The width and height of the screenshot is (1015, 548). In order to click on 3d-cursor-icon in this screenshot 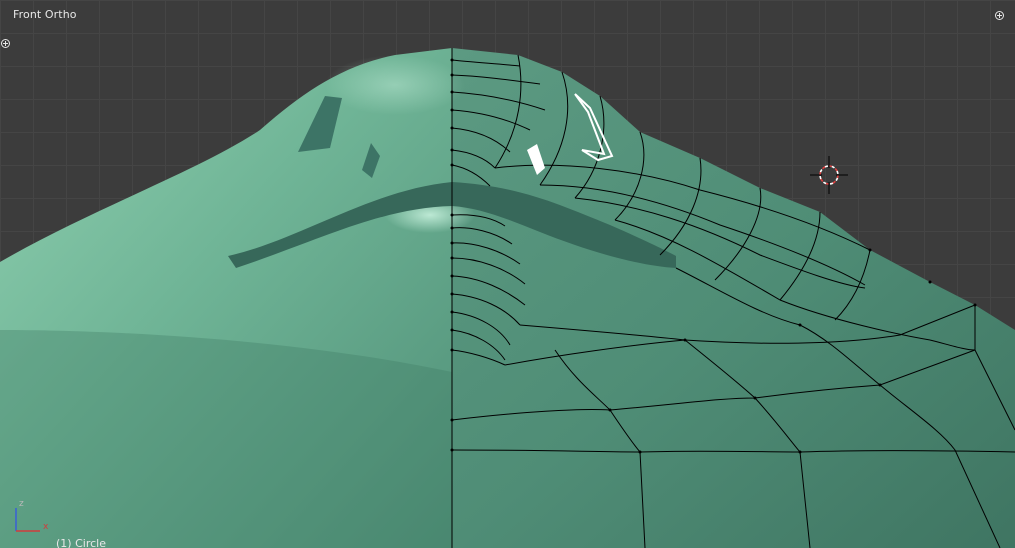, I will do `click(829, 175)`.